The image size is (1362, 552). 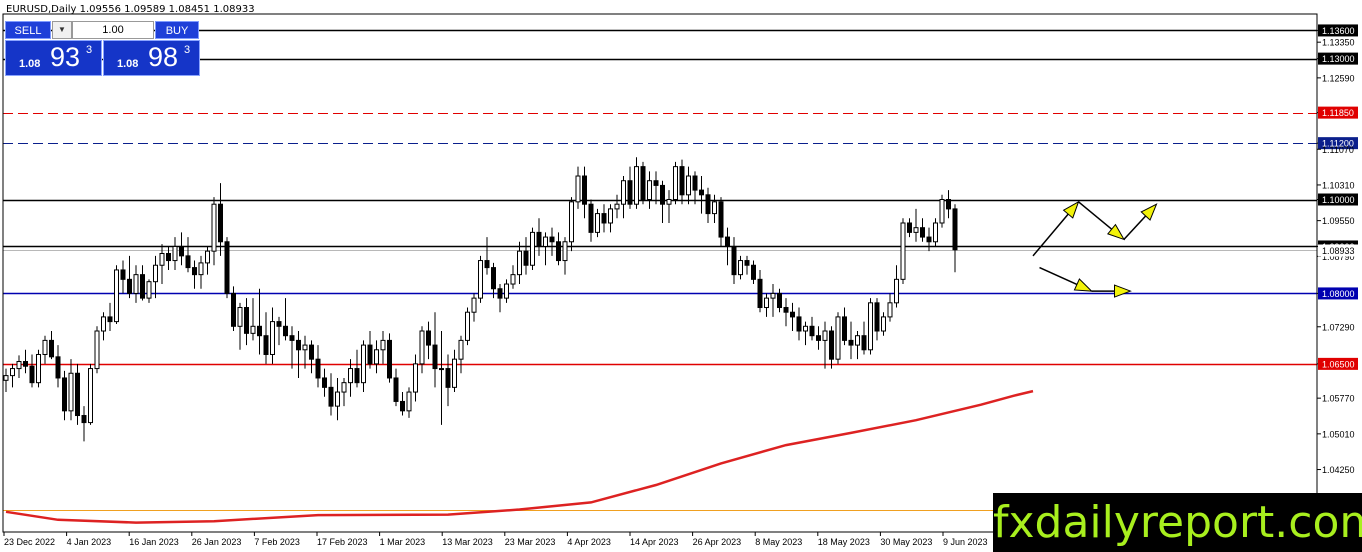 What do you see at coordinates (28, 30) in the screenshot?
I see `sell-button: SELL` at bounding box center [28, 30].